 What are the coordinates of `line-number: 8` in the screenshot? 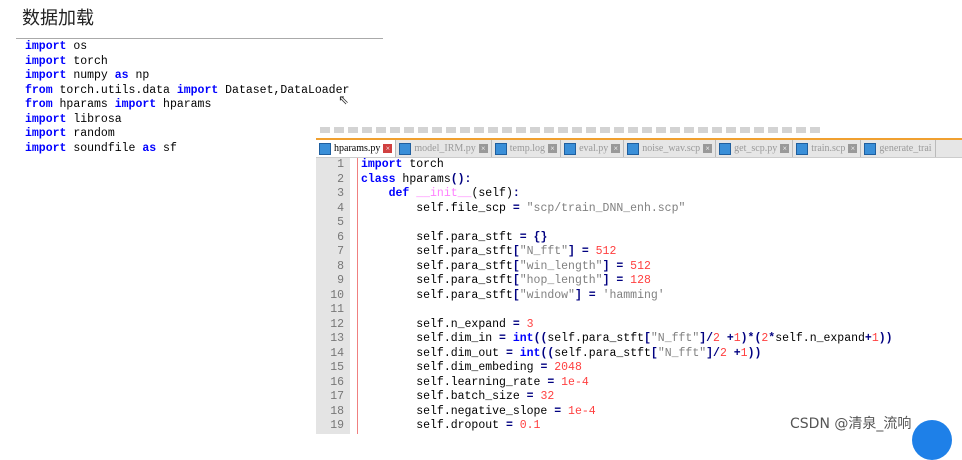 It's located at (340, 266).